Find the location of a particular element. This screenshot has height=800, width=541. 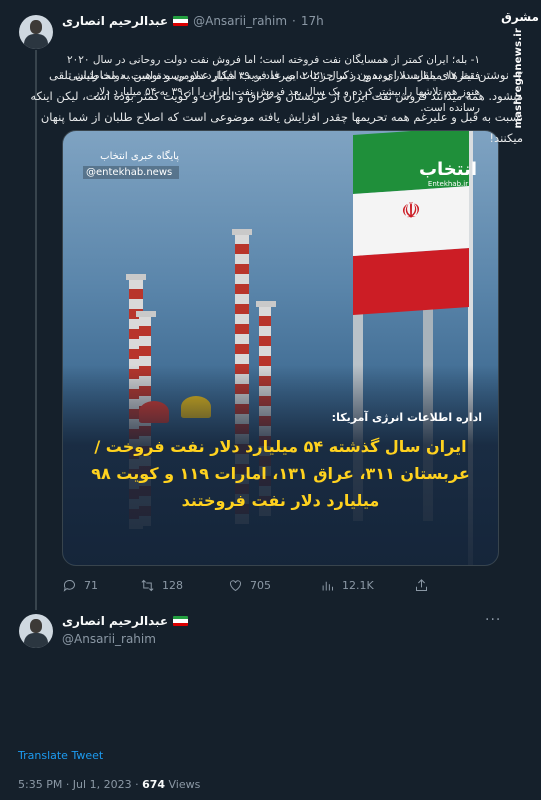

logo-text: انتخاب is located at coordinates (448, 169).